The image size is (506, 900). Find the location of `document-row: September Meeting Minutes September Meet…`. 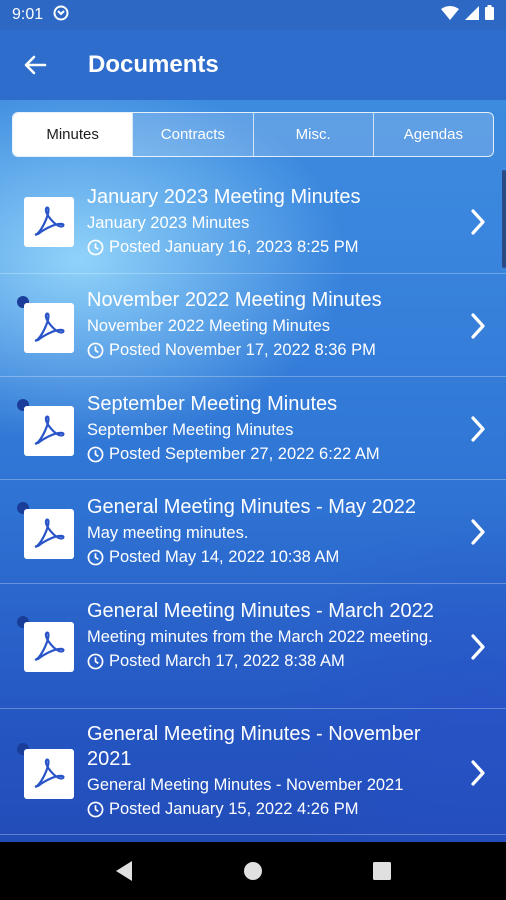

document-row: September Meeting Minutes September Meet… is located at coordinates (253, 428).